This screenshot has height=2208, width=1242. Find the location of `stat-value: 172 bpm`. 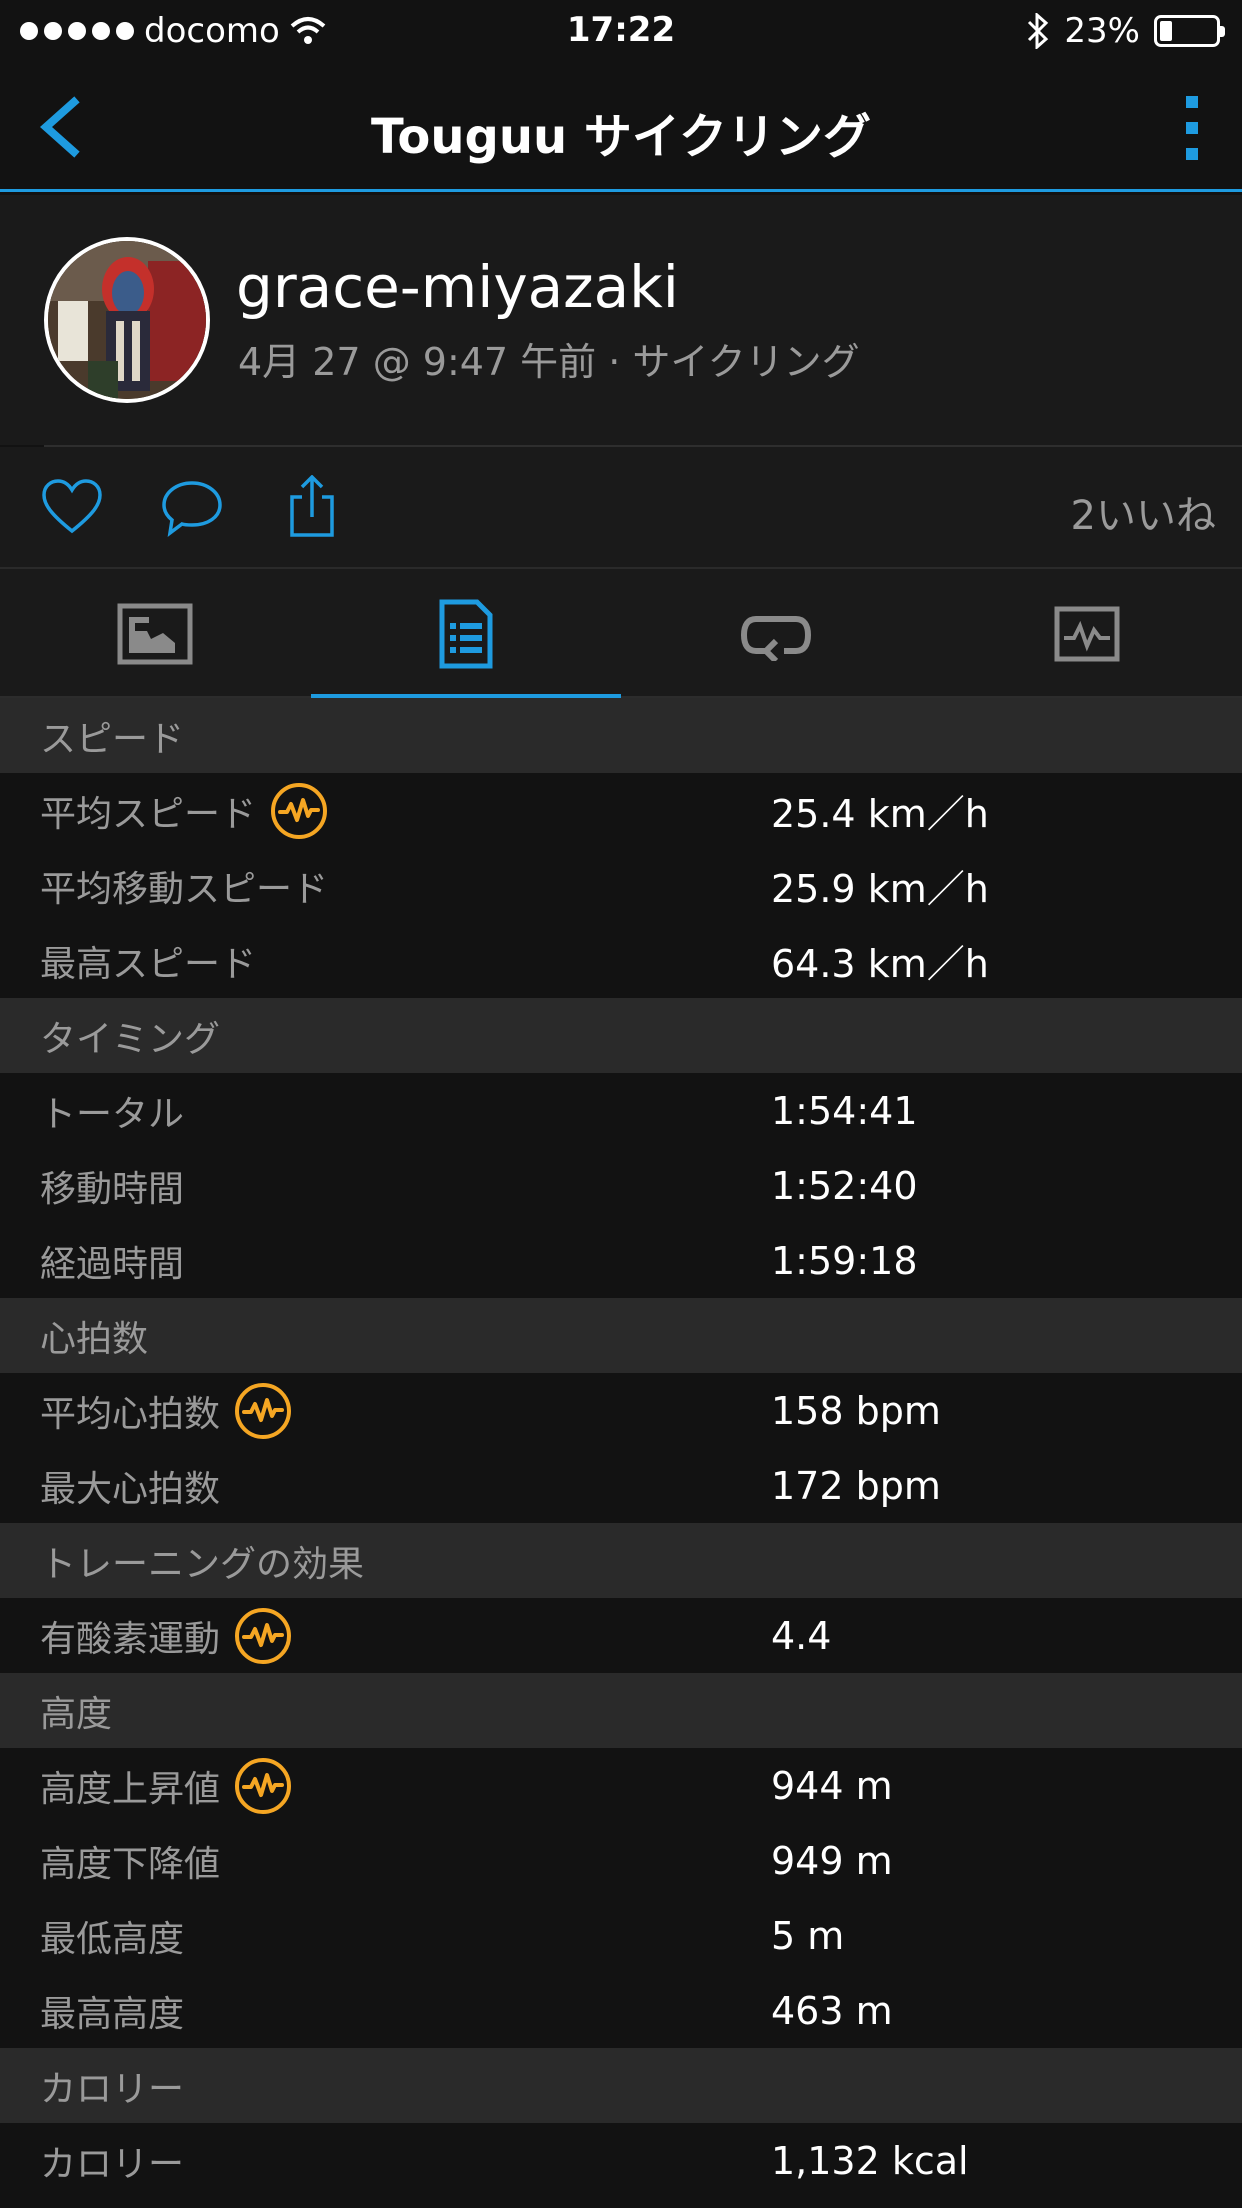

stat-value: 172 bpm is located at coordinates (856, 1485).